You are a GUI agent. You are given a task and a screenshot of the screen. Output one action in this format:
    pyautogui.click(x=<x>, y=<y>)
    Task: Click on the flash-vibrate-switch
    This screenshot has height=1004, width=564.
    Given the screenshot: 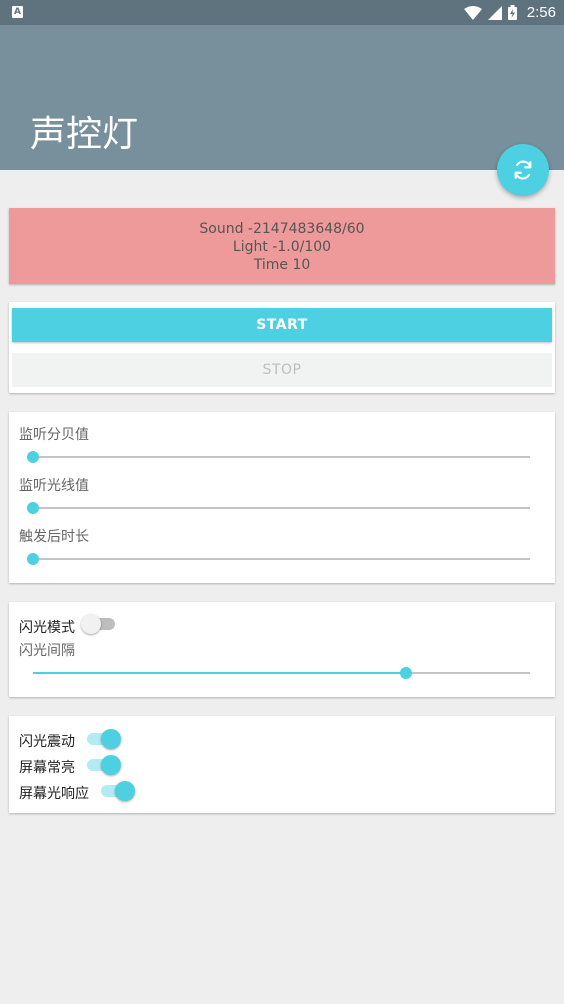 What is the action you would take?
    pyautogui.click(x=103, y=739)
    